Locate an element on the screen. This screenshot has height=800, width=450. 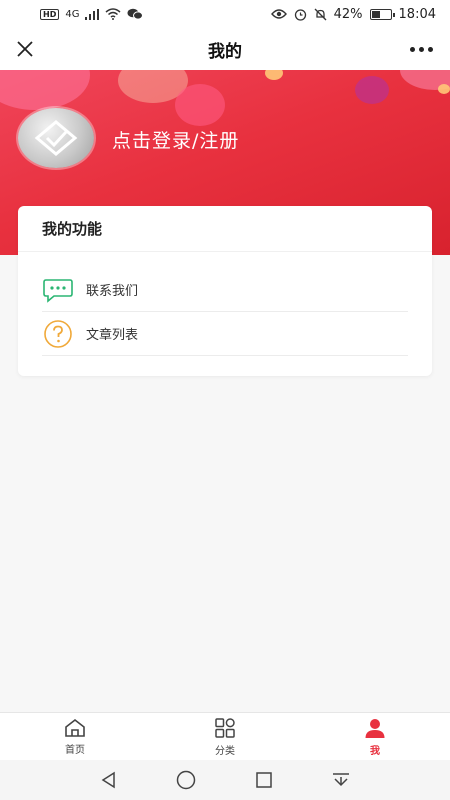
home-circle-icon is located at coordinates (186, 780).